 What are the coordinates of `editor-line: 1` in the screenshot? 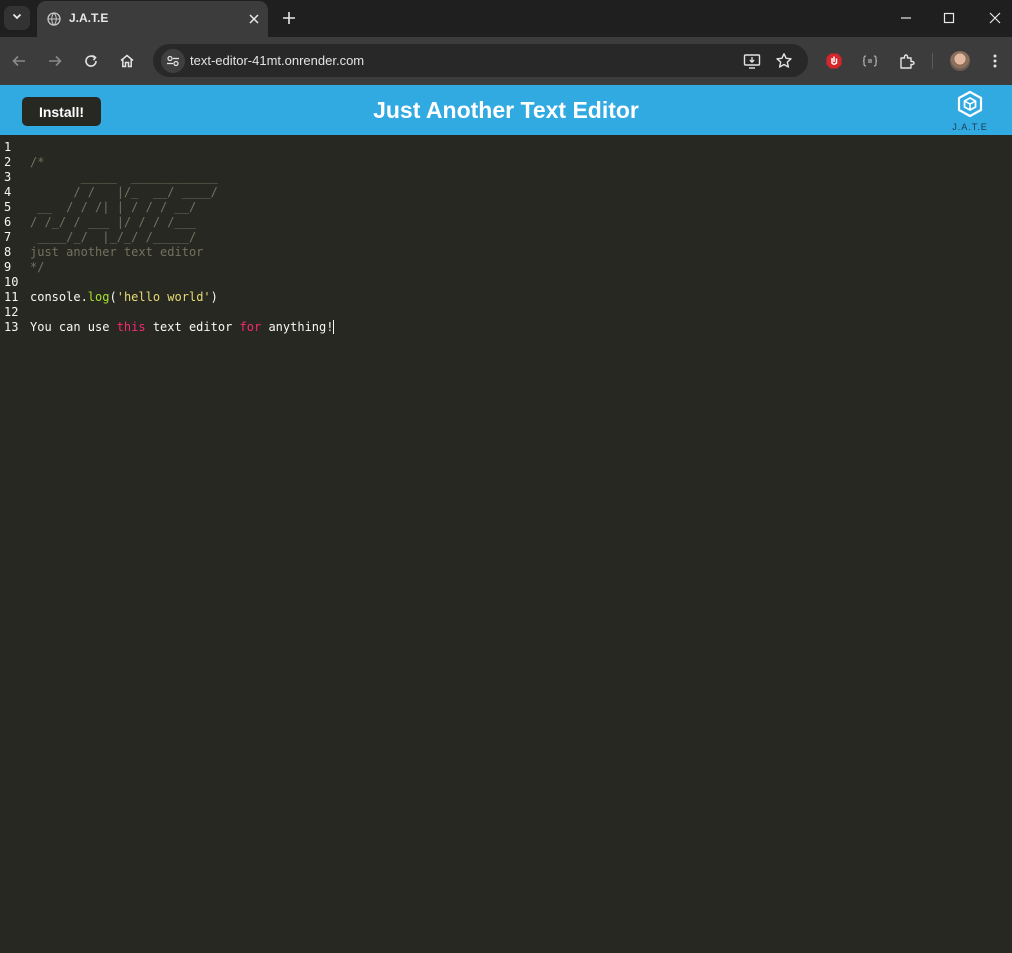 It's located at (506, 147).